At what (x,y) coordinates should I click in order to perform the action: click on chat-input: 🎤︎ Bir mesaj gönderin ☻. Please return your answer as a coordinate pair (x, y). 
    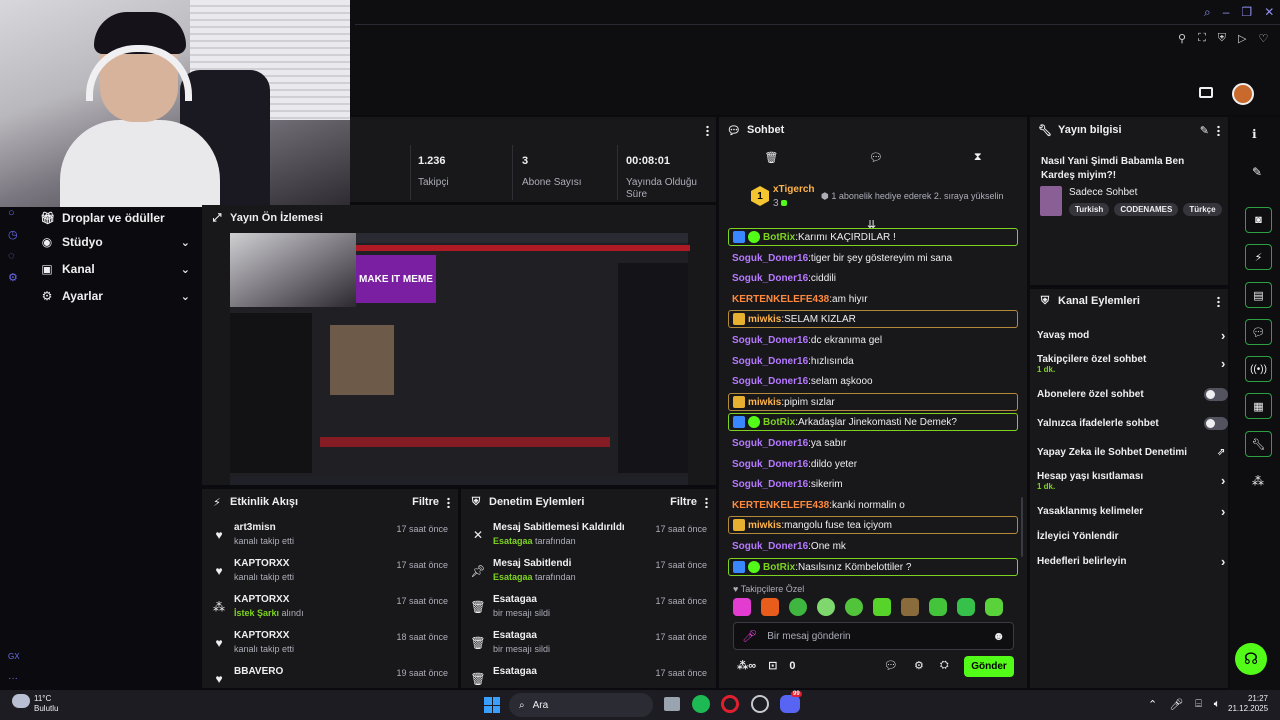
    Looking at the image, I should click on (873, 636).